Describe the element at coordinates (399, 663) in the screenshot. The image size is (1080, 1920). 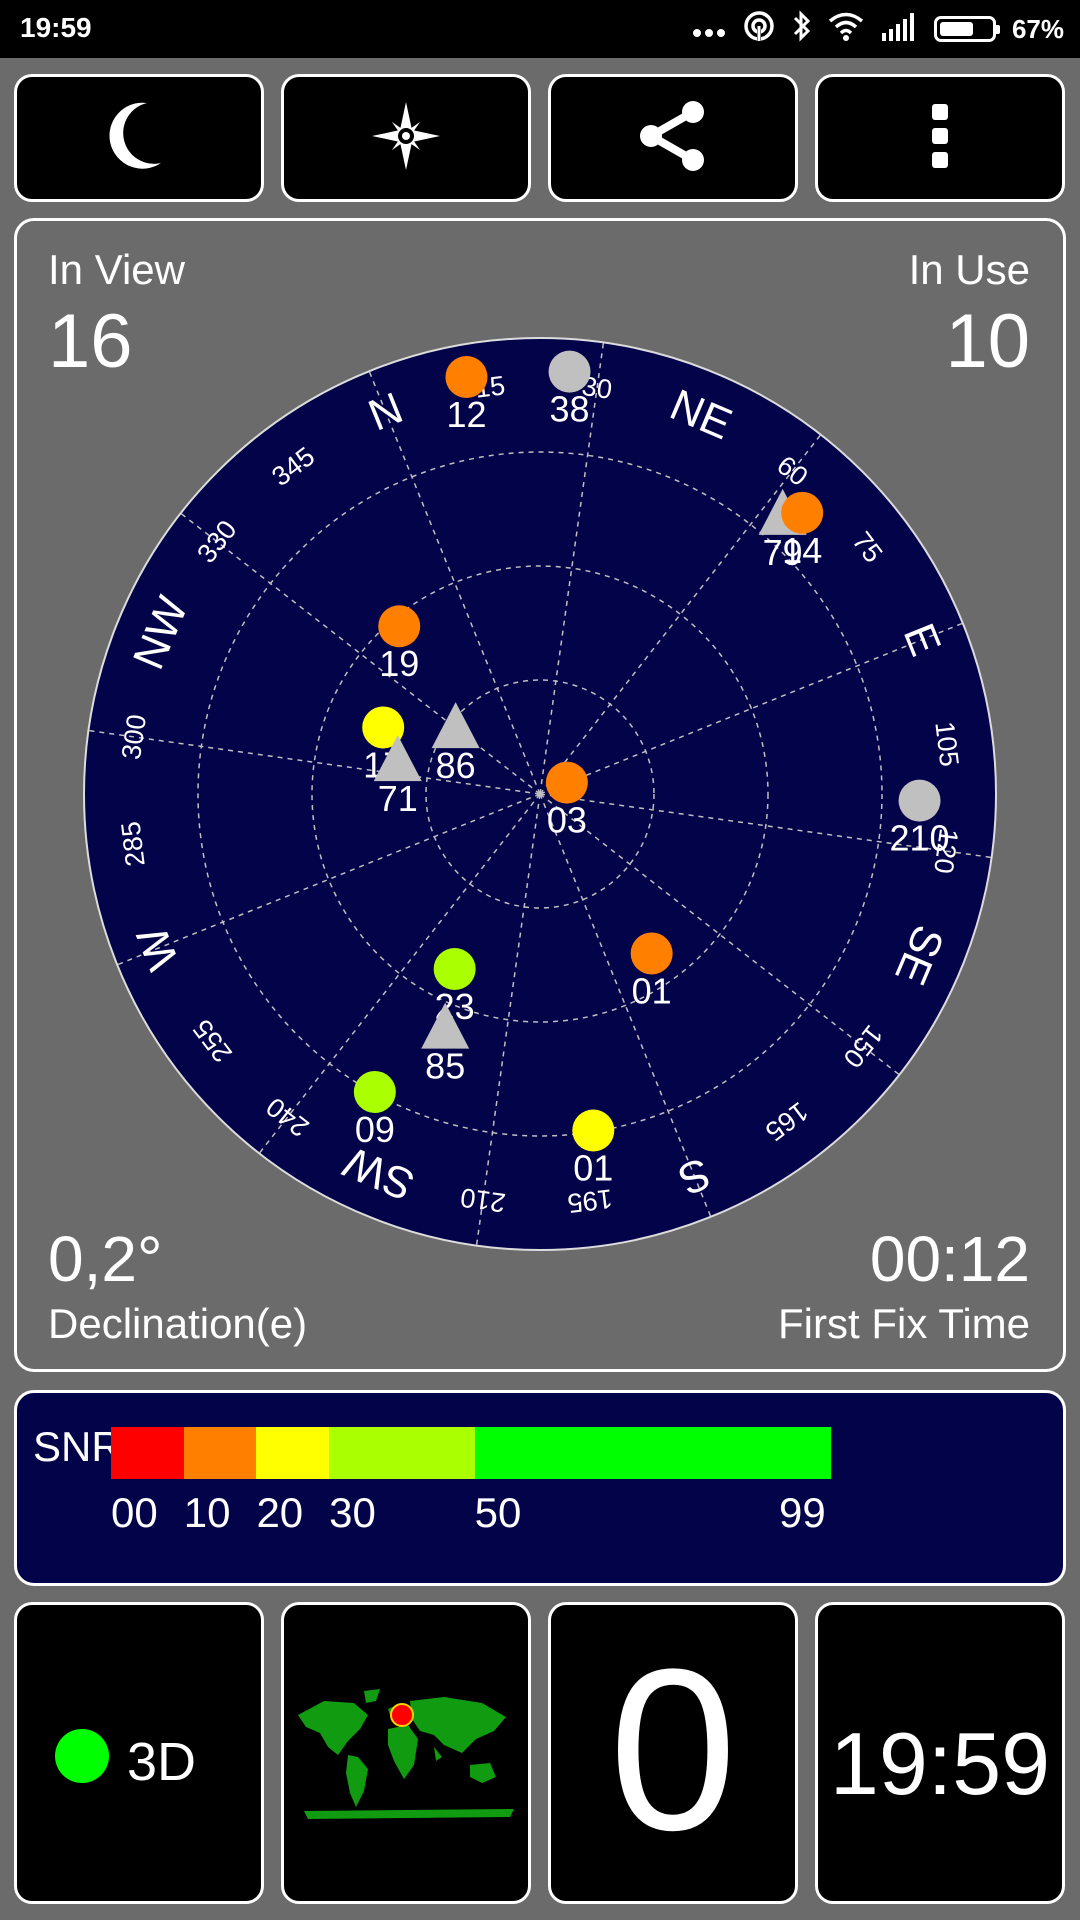
I see `satellite-id: 19` at that location.